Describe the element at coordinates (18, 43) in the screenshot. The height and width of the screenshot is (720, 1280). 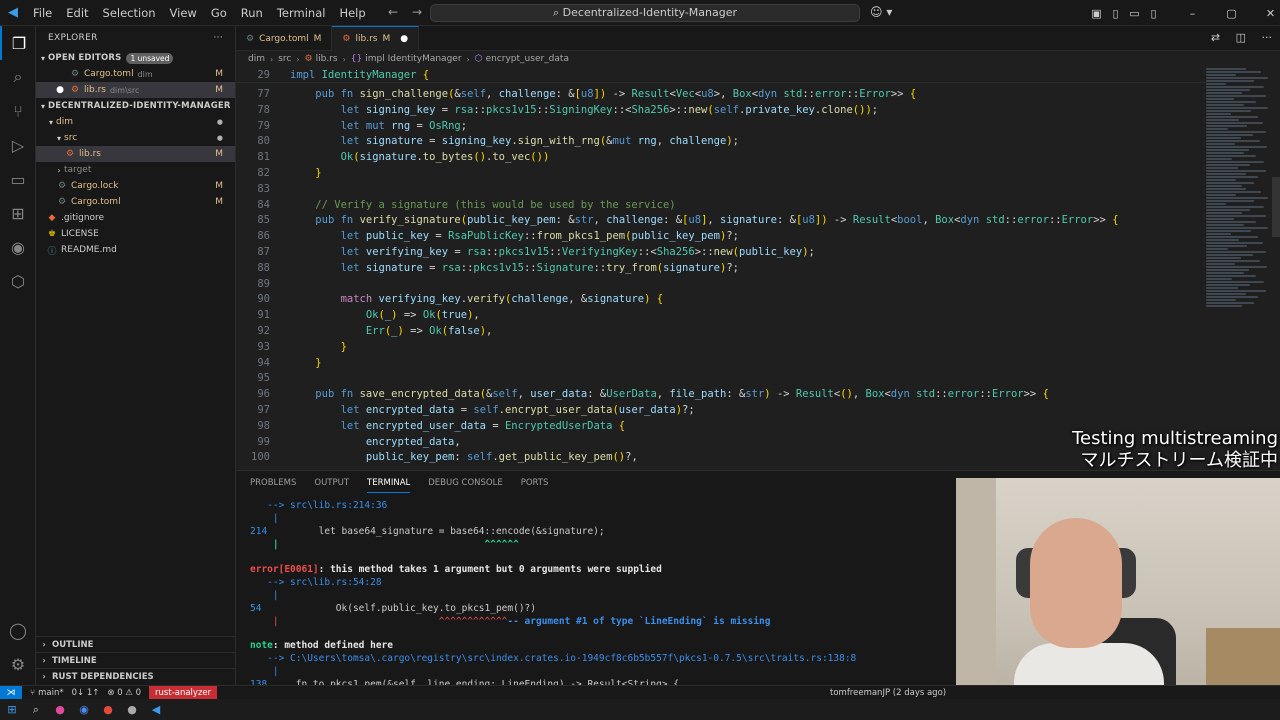
I see `explorer-icon: ❐` at that location.